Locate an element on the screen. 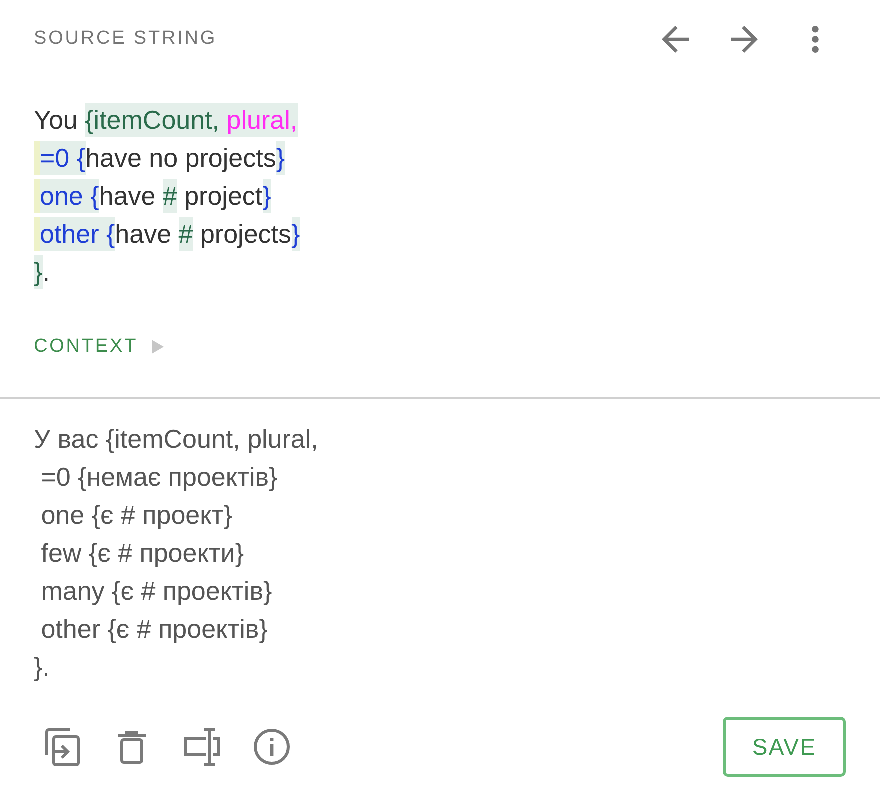  text-field-icon is located at coordinates (202, 747).